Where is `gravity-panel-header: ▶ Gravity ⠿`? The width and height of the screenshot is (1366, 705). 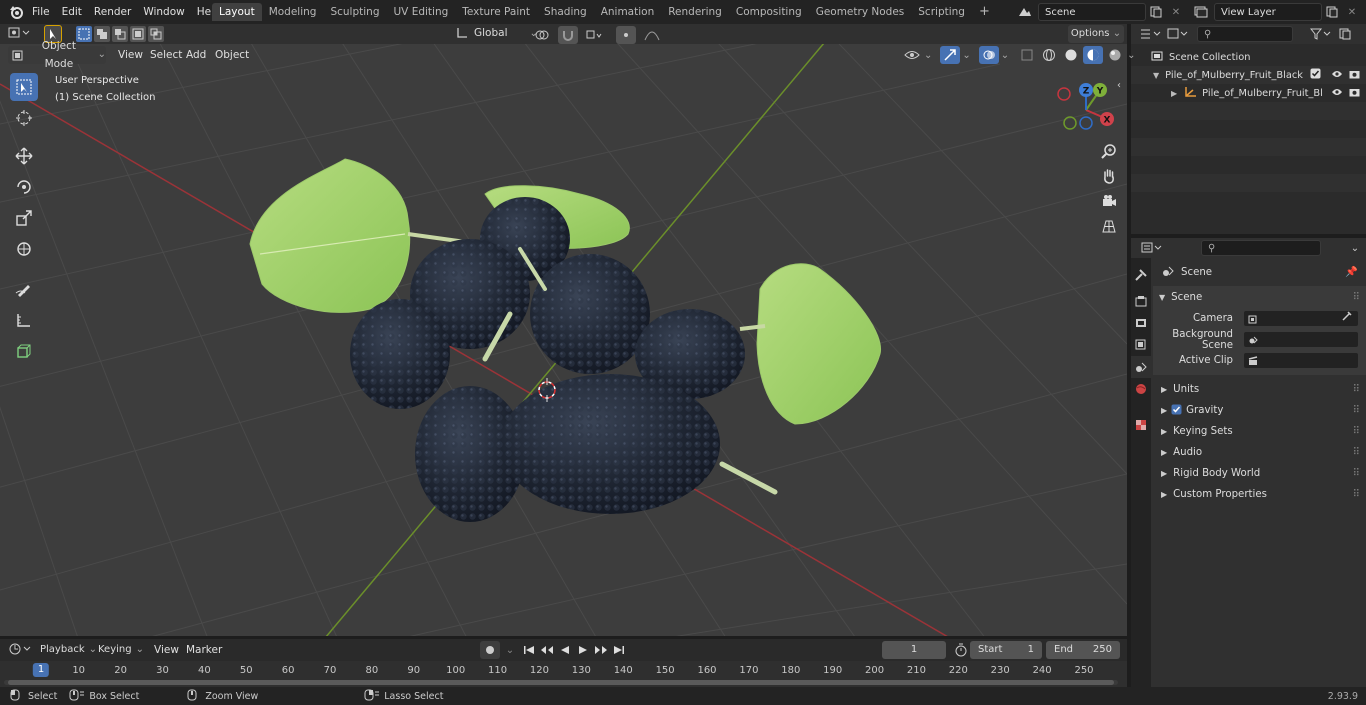 gravity-panel-header: ▶ Gravity ⠿ is located at coordinates (1259, 410).